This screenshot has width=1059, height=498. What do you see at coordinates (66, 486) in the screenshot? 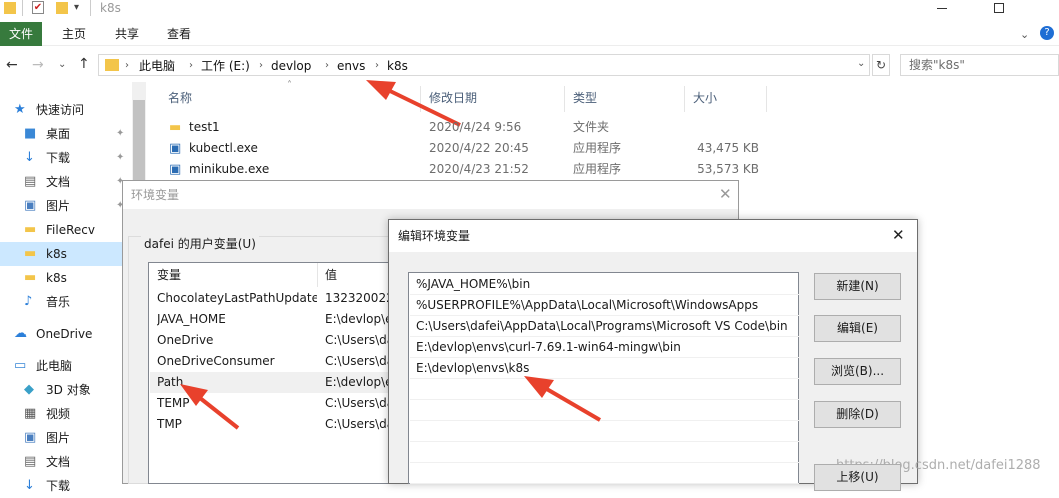
I see `nav-item-15: ↓ 下载` at bounding box center [66, 486].